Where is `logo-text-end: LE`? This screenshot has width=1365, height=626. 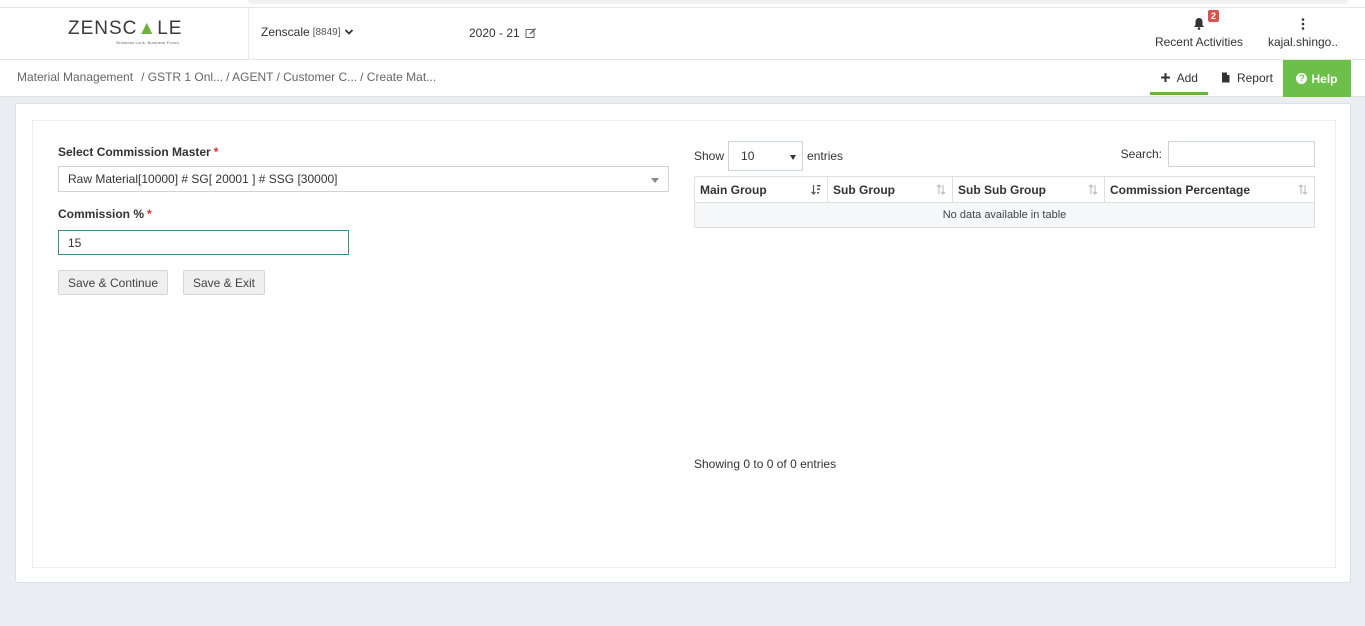
logo-text-end: LE is located at coordinates (170, 28).